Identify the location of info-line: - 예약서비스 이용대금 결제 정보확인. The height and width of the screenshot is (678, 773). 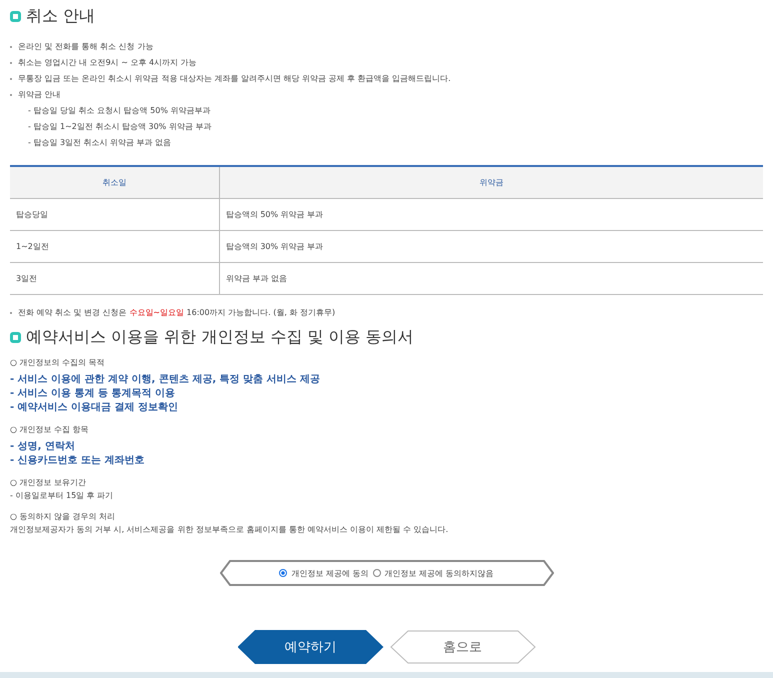
(95, 408).